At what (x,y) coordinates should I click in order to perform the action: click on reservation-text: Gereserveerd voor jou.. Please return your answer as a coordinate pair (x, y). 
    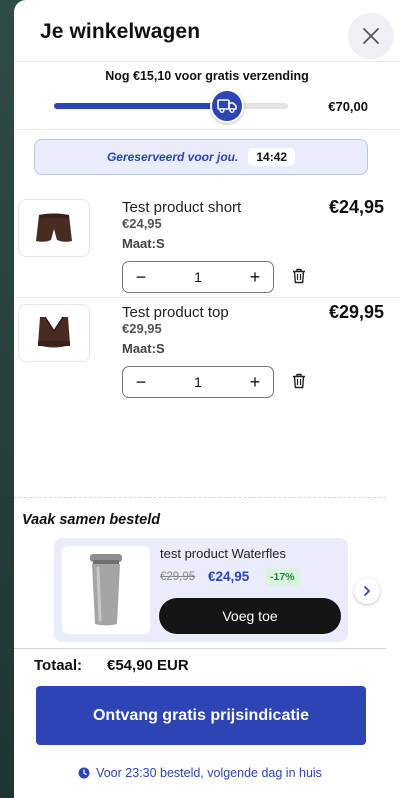
    Looking at the image, I should click on (172, 157).